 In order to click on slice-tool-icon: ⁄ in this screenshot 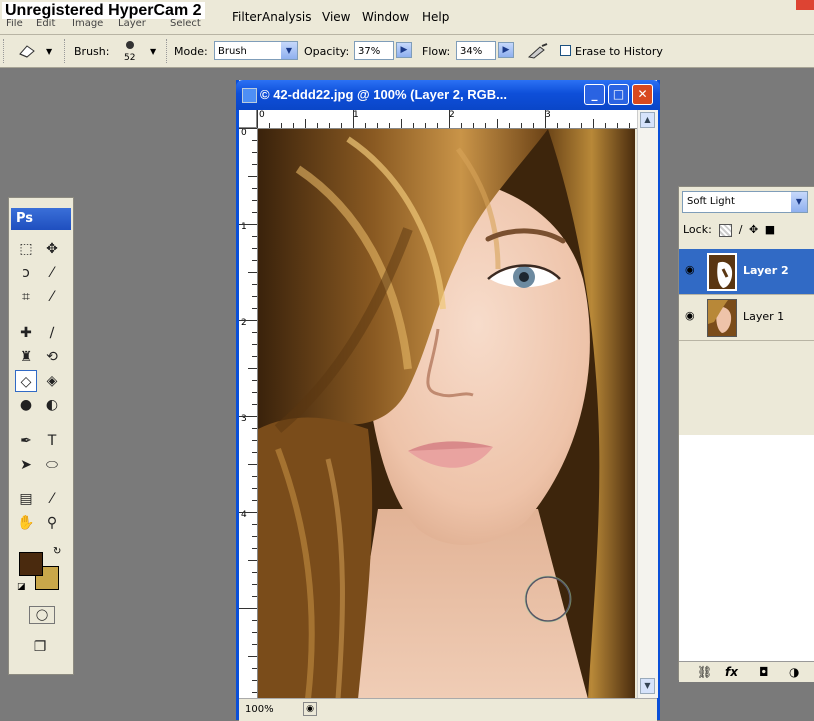, I will do `click(52, 297)`.